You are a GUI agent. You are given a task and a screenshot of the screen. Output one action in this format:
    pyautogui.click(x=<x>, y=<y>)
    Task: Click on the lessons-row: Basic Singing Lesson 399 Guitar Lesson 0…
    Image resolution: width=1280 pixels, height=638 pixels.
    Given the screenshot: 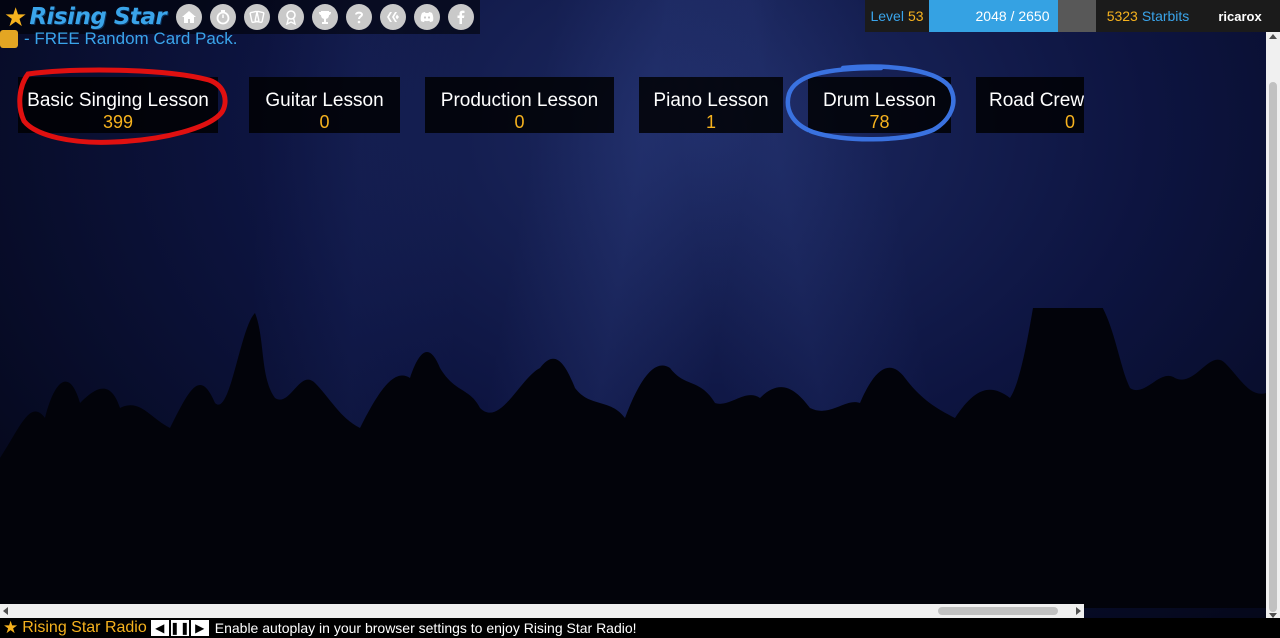 What is the action you would take?
    pyautogui.click(x=542, y=105)
    